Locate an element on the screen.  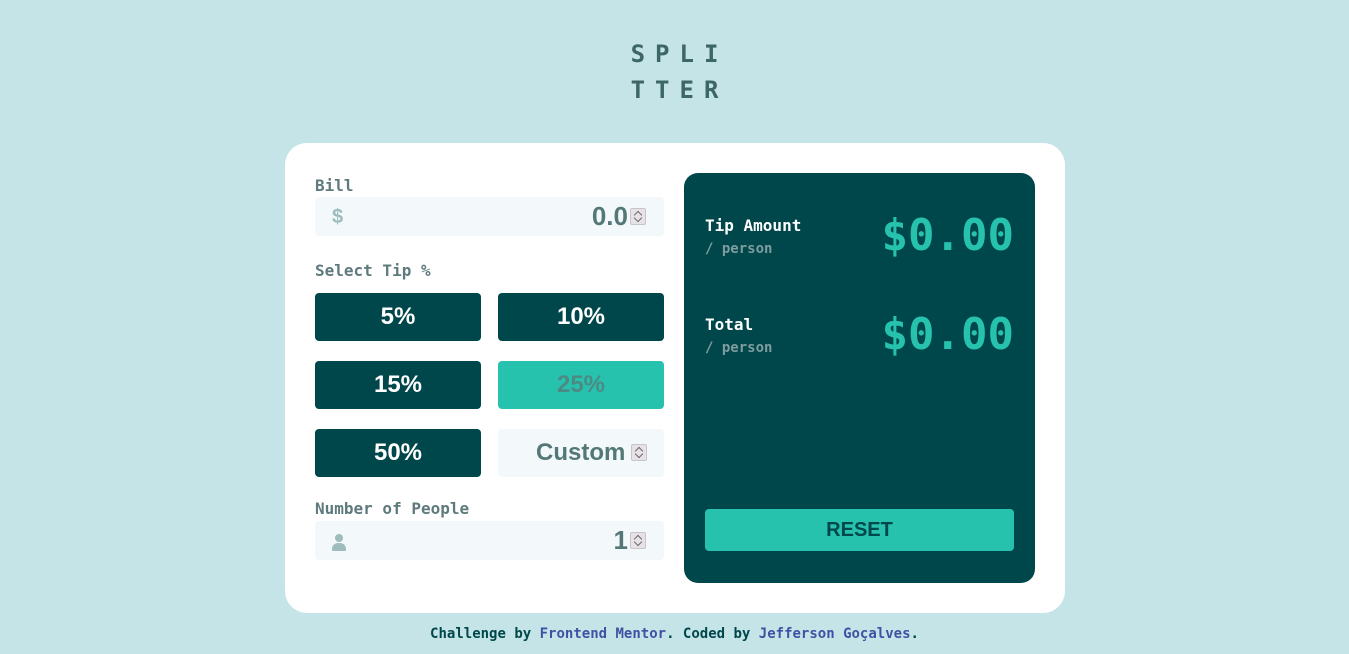
bill-input: $ 0.0 is located at coordinates (489, 216).